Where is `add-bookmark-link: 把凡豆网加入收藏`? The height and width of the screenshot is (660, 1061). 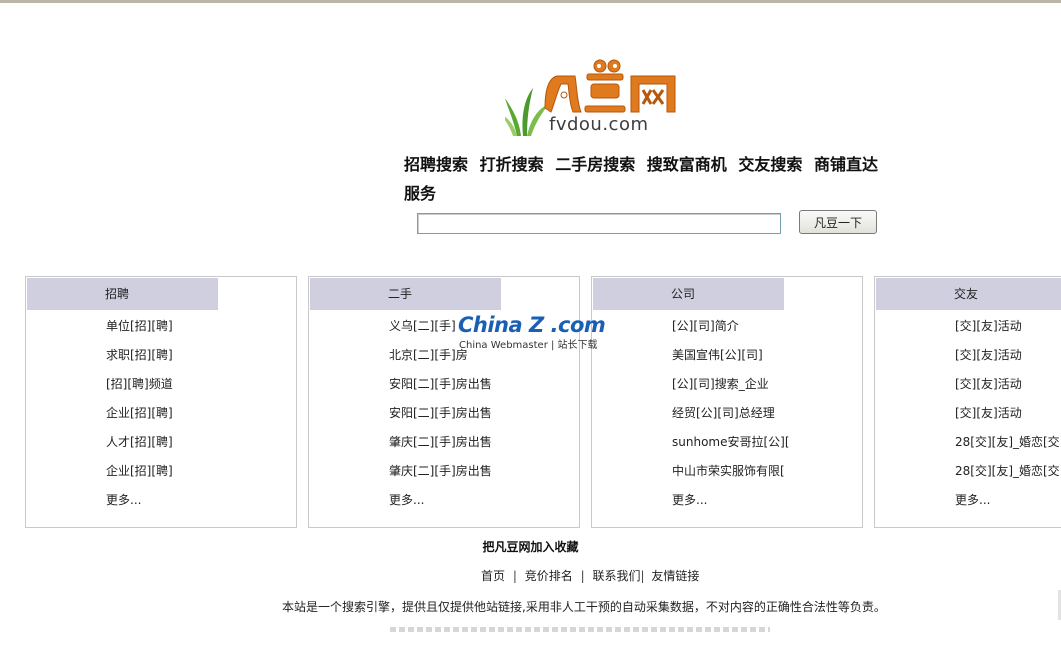 add-bookmark-link: 把凡豆网加入收藏 is located at coordinates (530, 546).